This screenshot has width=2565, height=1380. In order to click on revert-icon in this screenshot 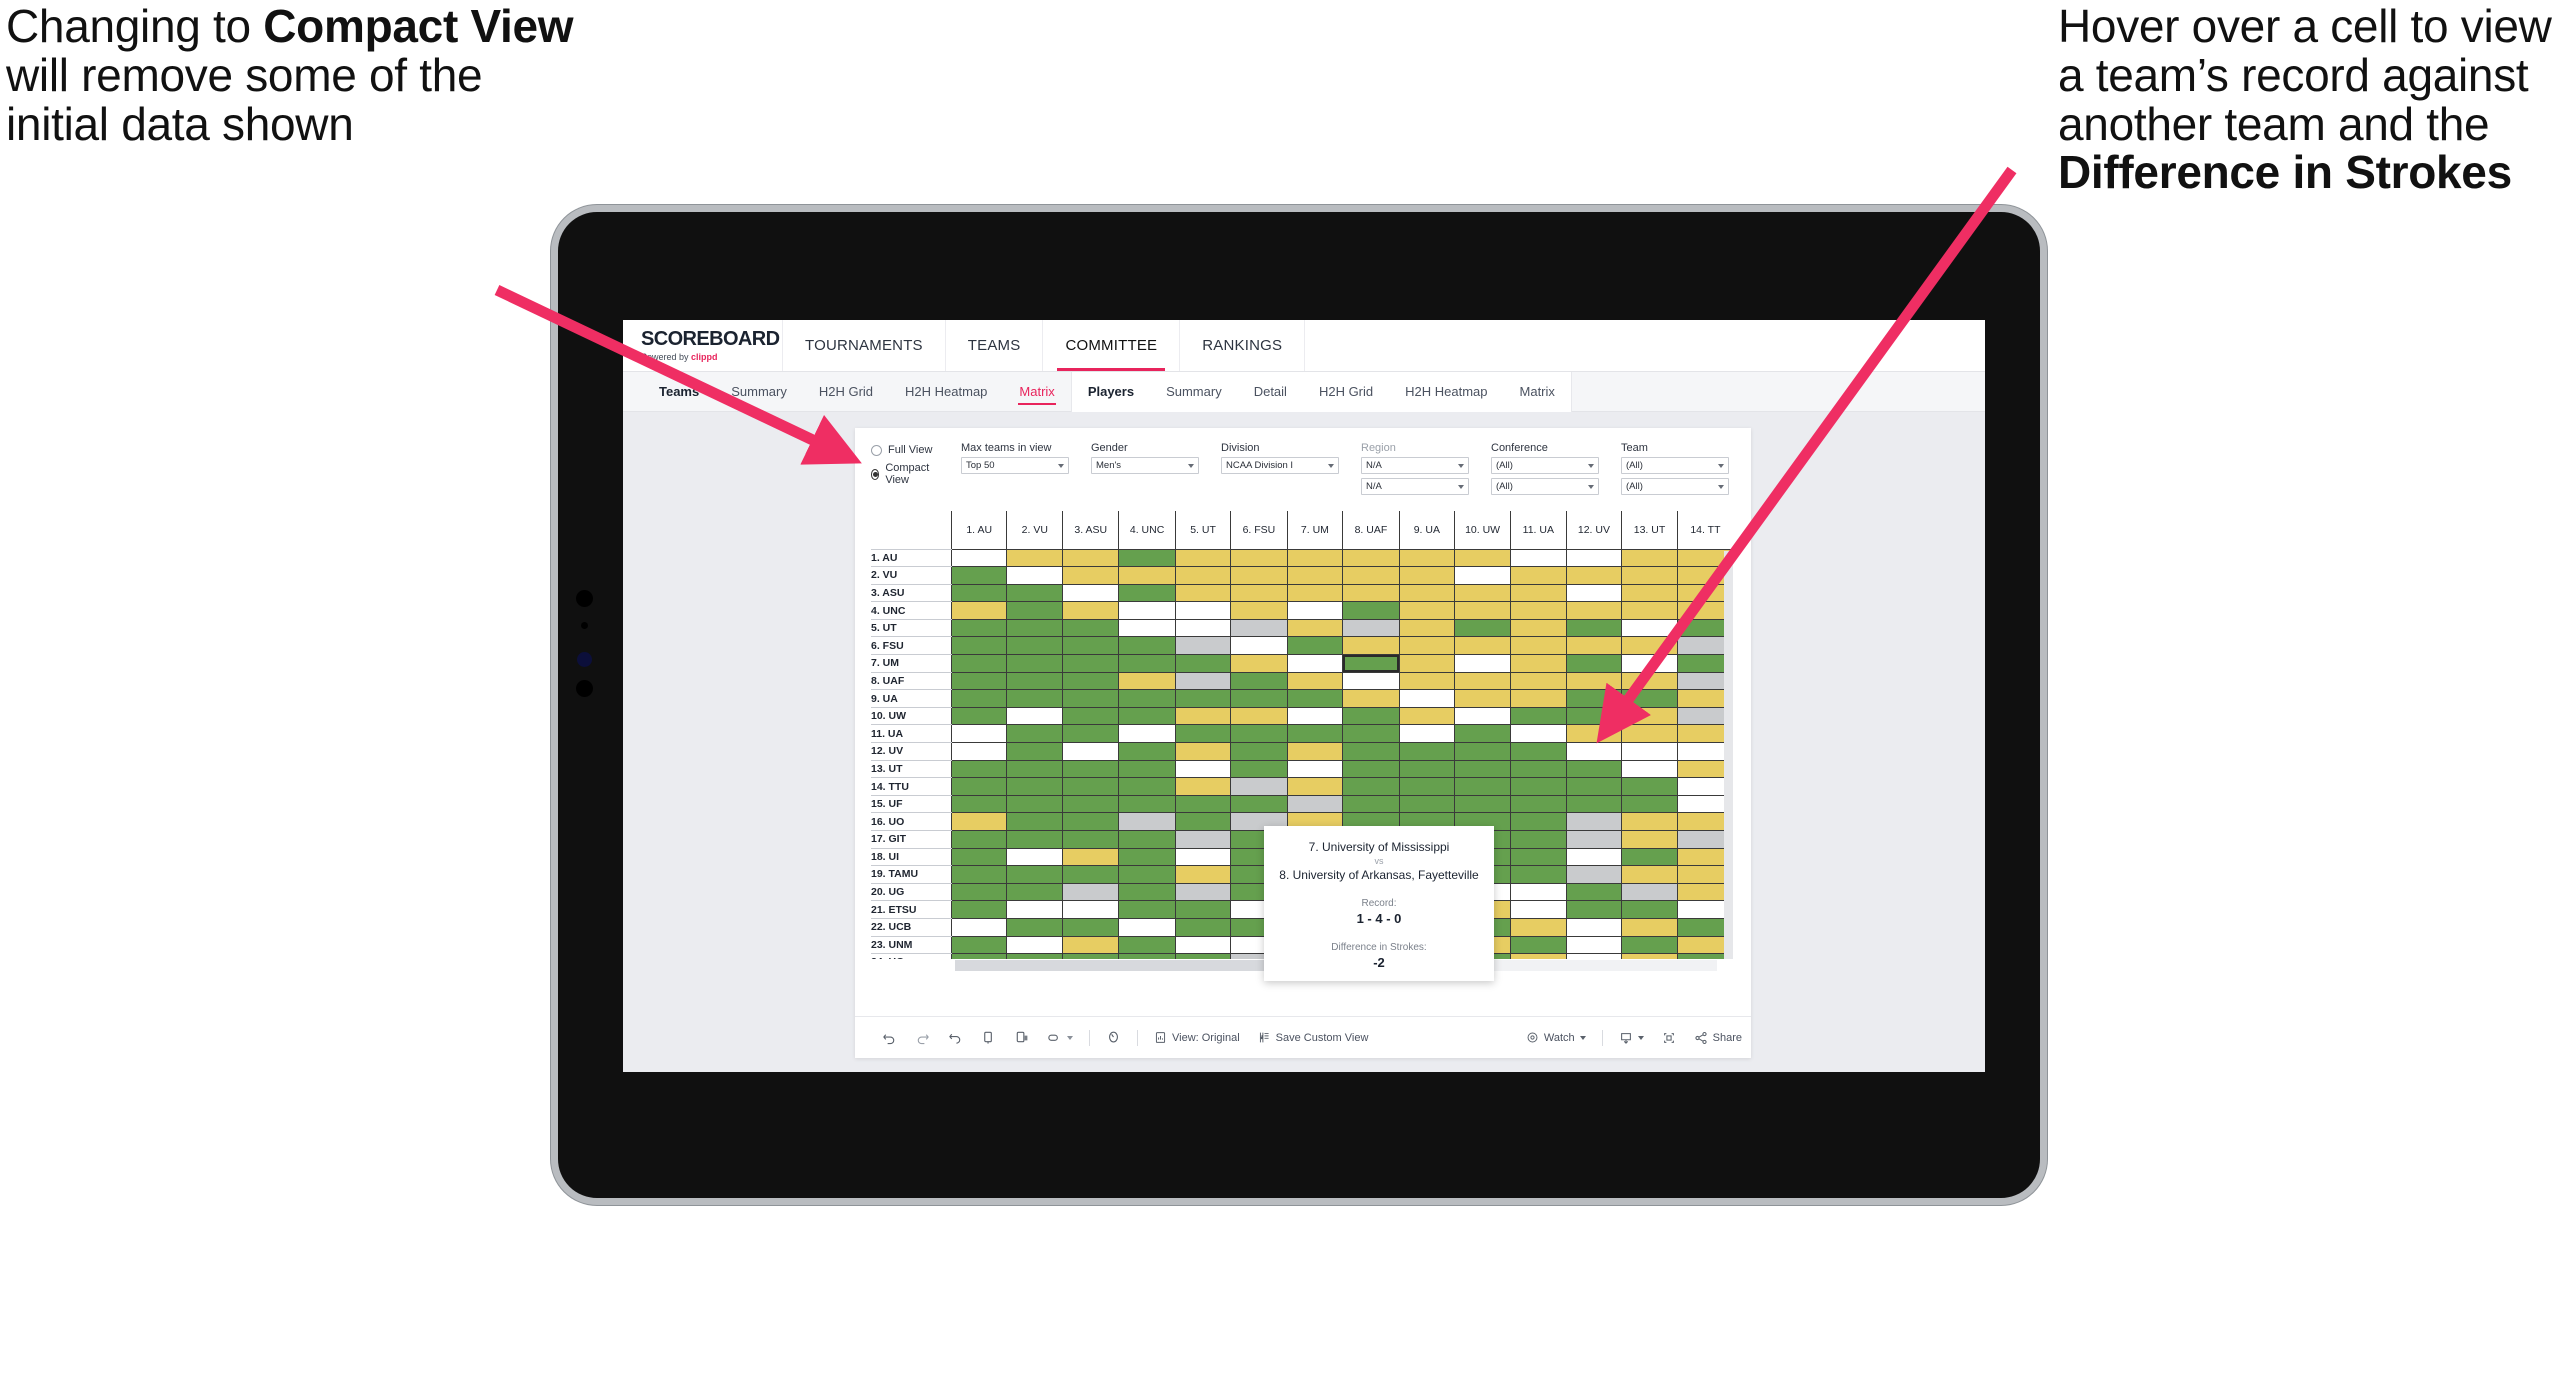, I will do `click(955, 1037)`.